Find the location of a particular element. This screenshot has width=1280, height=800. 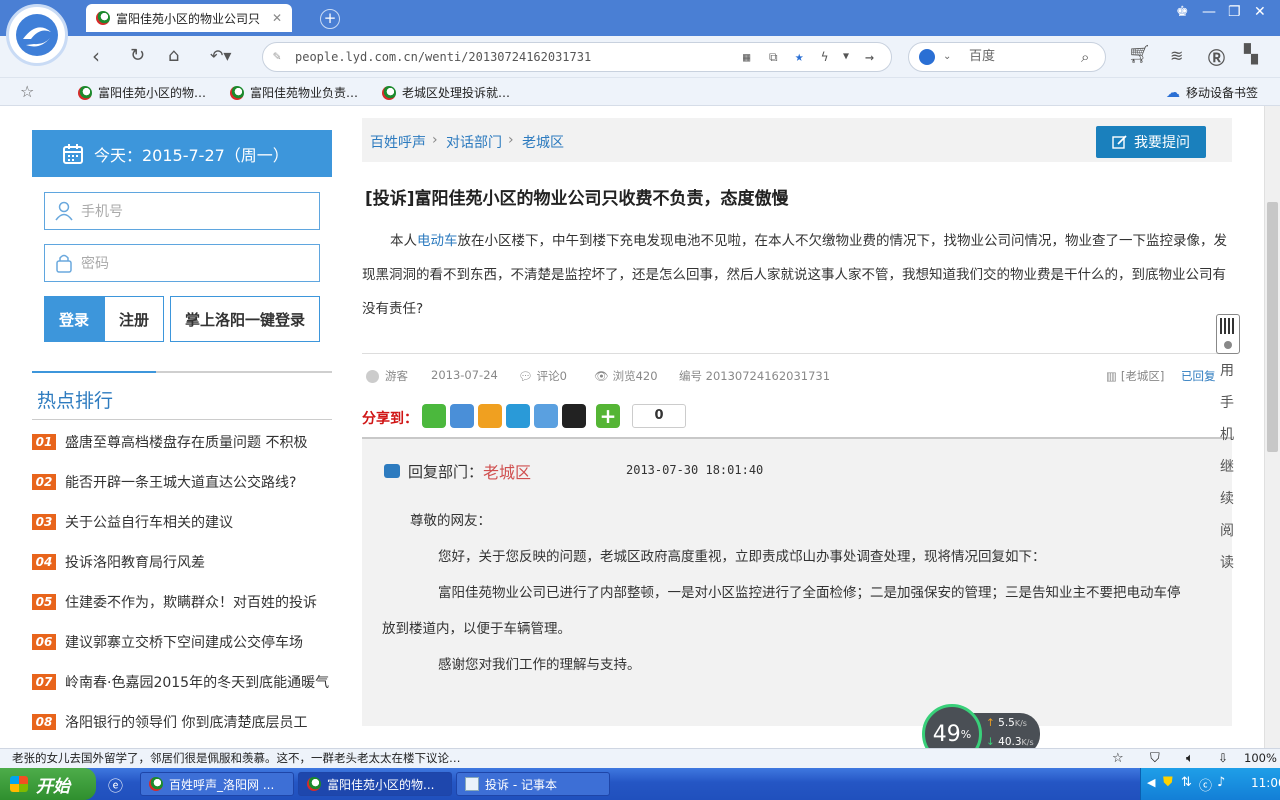

meta-comments: 💬︎ 评论0 is located at coordinates (542, 376).